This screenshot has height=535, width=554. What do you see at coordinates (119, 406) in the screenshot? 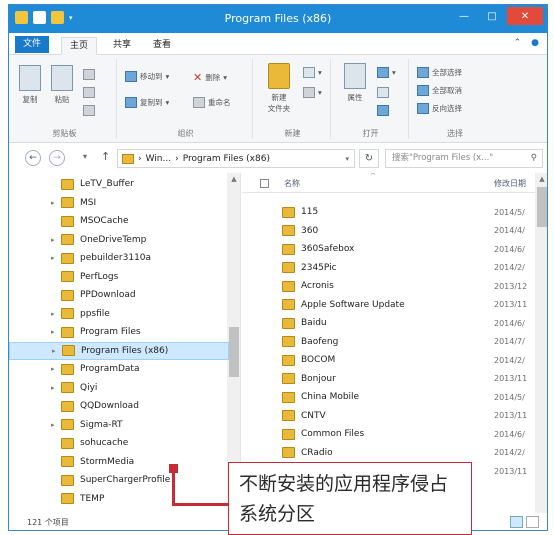
I see `nav-tree-item: QQDownload` at bounding box center [119, 406].